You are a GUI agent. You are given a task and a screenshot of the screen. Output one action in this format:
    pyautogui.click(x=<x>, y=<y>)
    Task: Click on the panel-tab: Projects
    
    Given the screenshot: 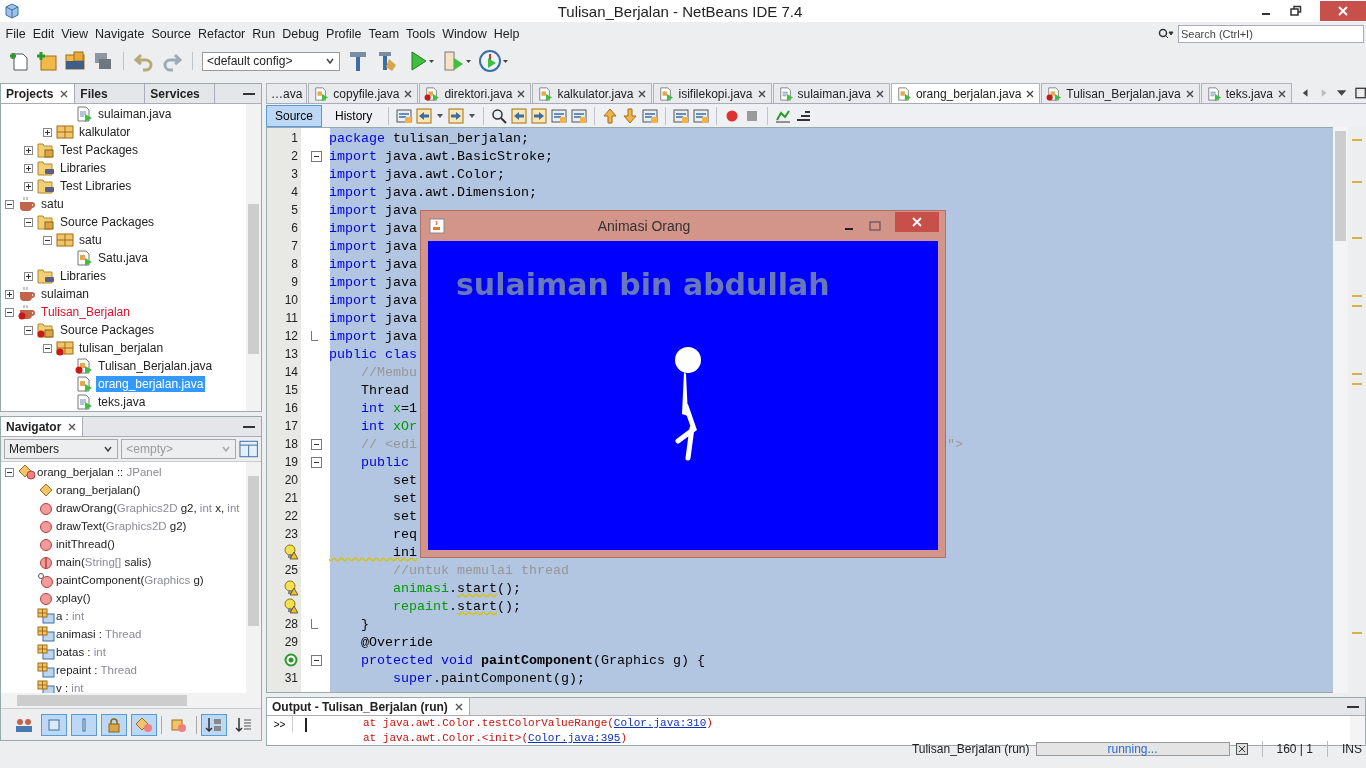 What is the action you would take?
    pyautogui.click(x=38, y=93)
    